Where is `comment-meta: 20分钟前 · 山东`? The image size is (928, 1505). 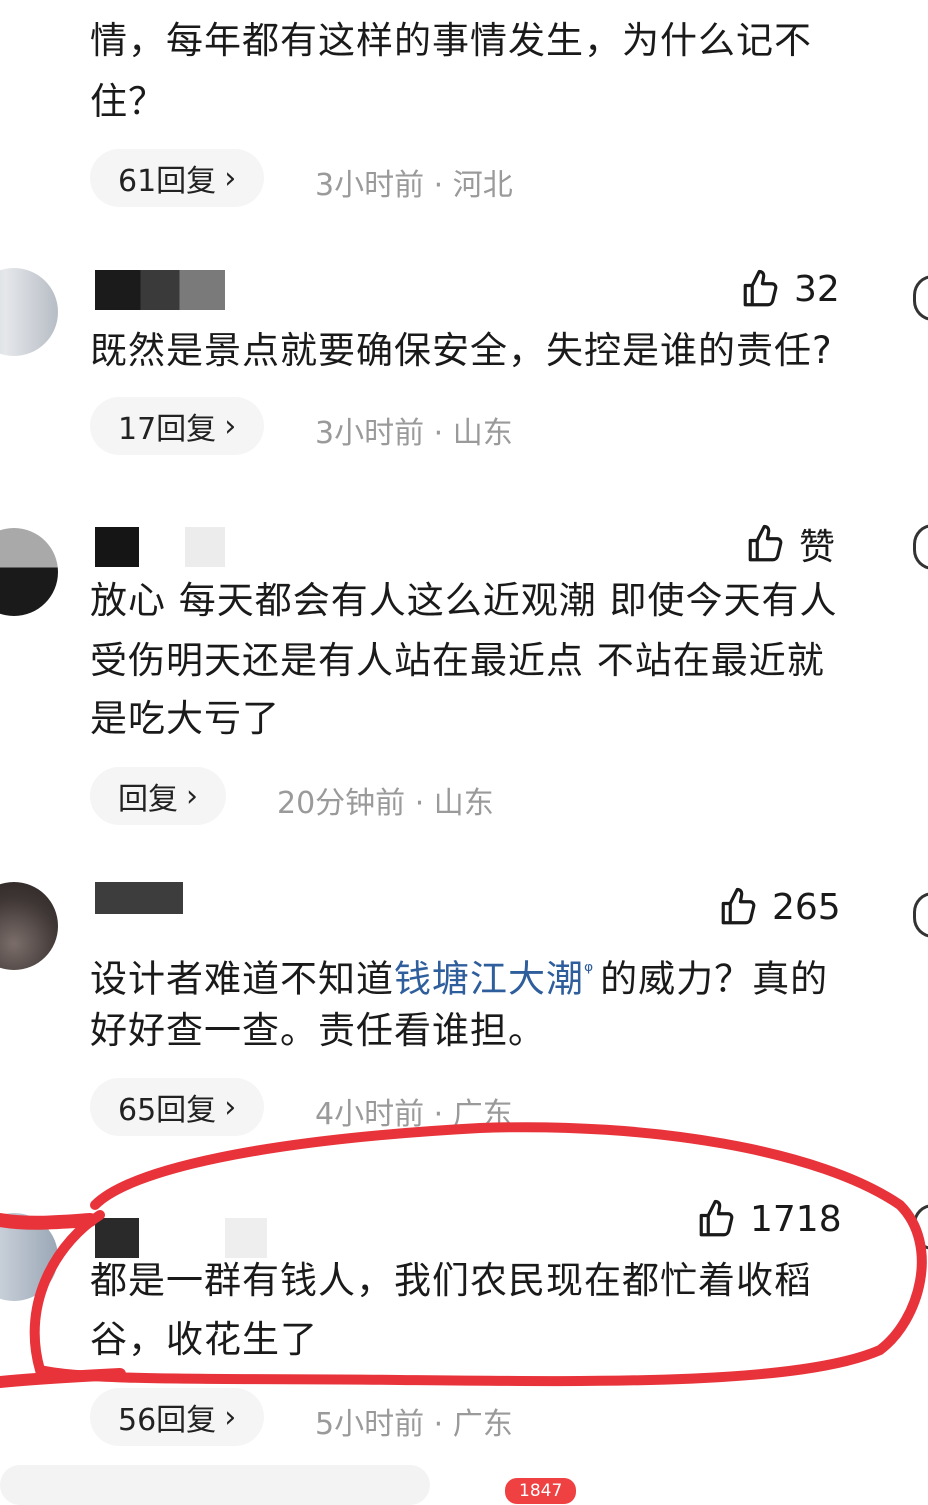 comment-meta: 20分钟前 · 山东 is located at coordinates (385, 803).